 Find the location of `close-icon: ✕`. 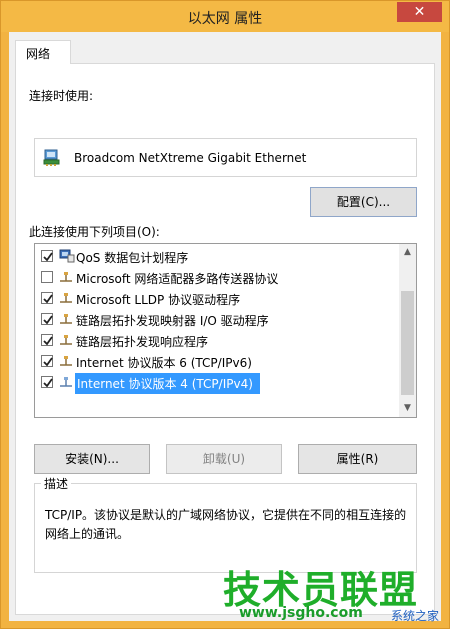

close-icon: ✕ is located at coordinates (419, 12).